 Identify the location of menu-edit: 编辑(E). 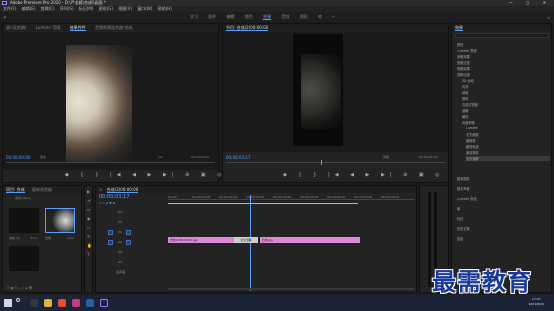
(29, 8).